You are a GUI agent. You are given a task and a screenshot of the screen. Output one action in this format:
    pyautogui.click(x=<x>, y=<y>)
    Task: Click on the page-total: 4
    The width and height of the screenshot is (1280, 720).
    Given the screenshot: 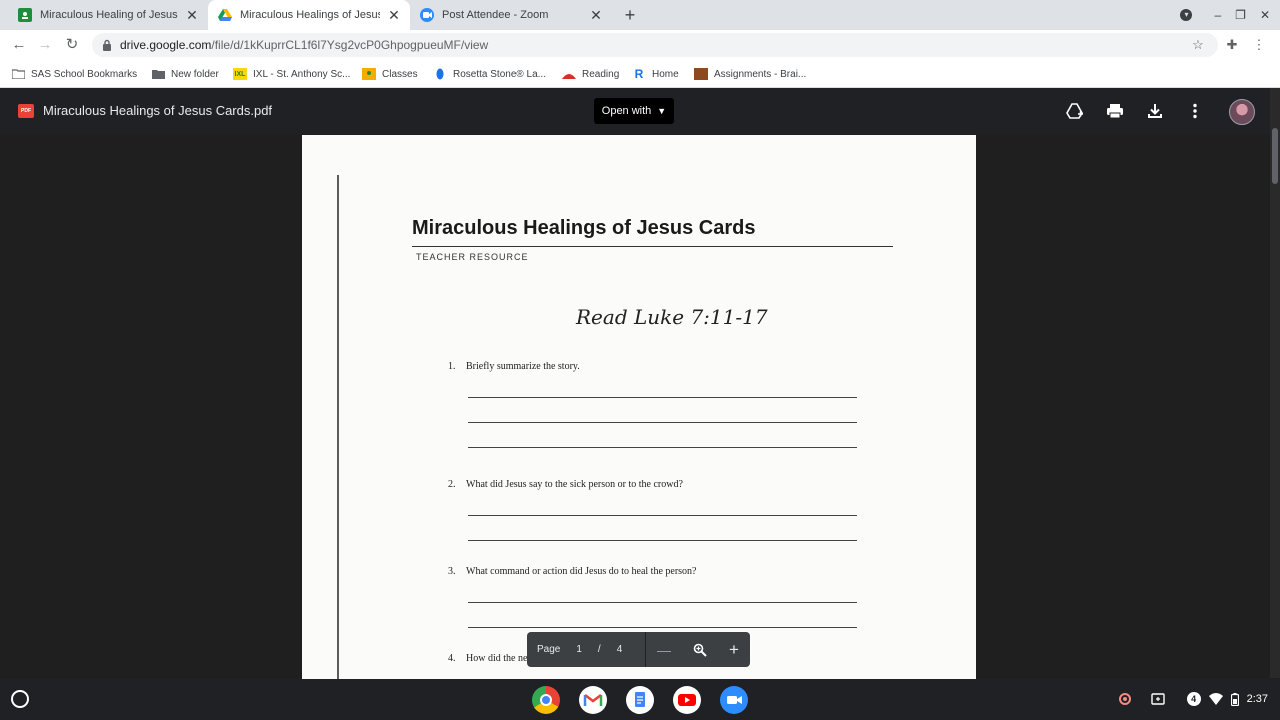 What is the action you would take?
    pyautogui.click(x=619, y=649)
    